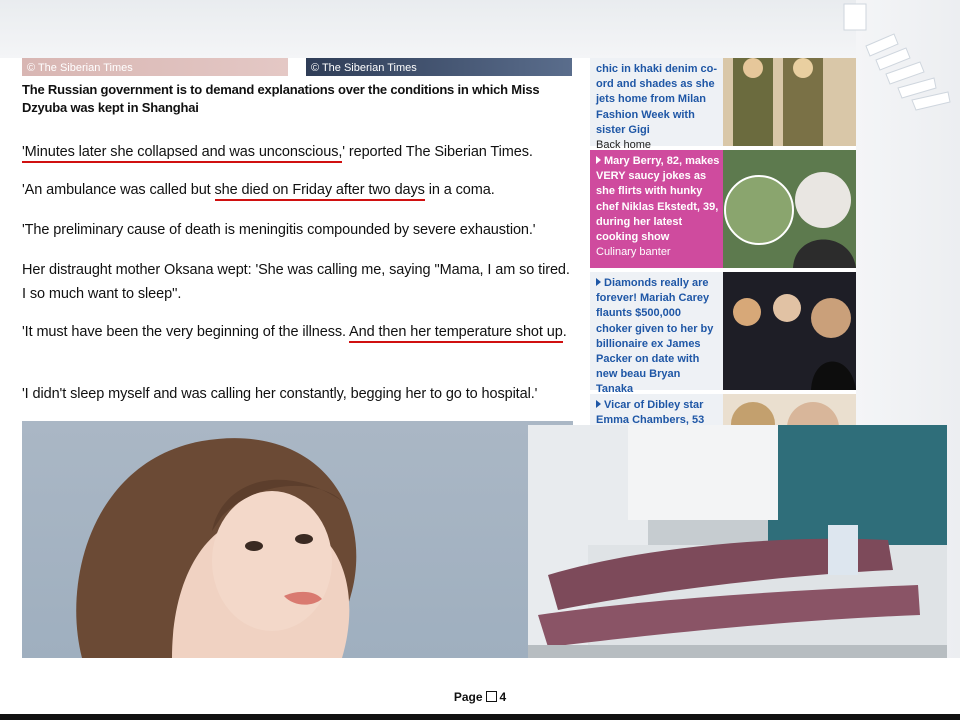 The image size is (960, 720). I want to click on category-label: Culinary banter, so click(633, 252).